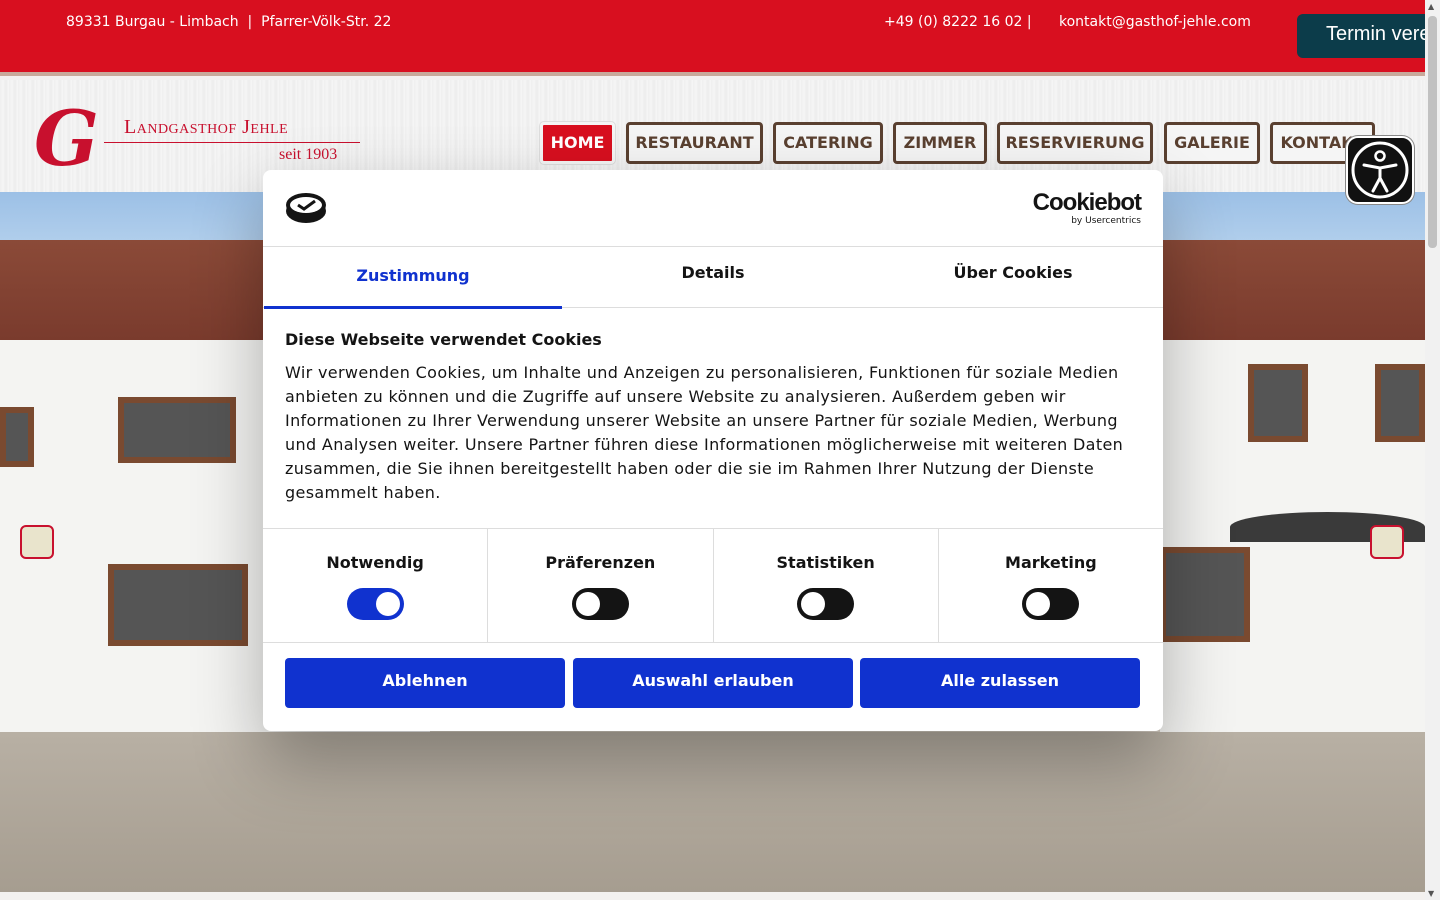 The height and width of the screenshot is (900, 1440). I want to click on slider-next-button, so click(1387, 542).